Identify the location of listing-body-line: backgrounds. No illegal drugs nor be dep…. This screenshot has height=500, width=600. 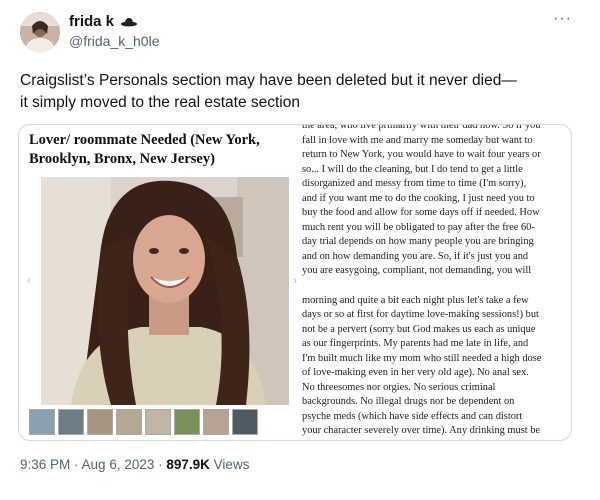
(408, 402).